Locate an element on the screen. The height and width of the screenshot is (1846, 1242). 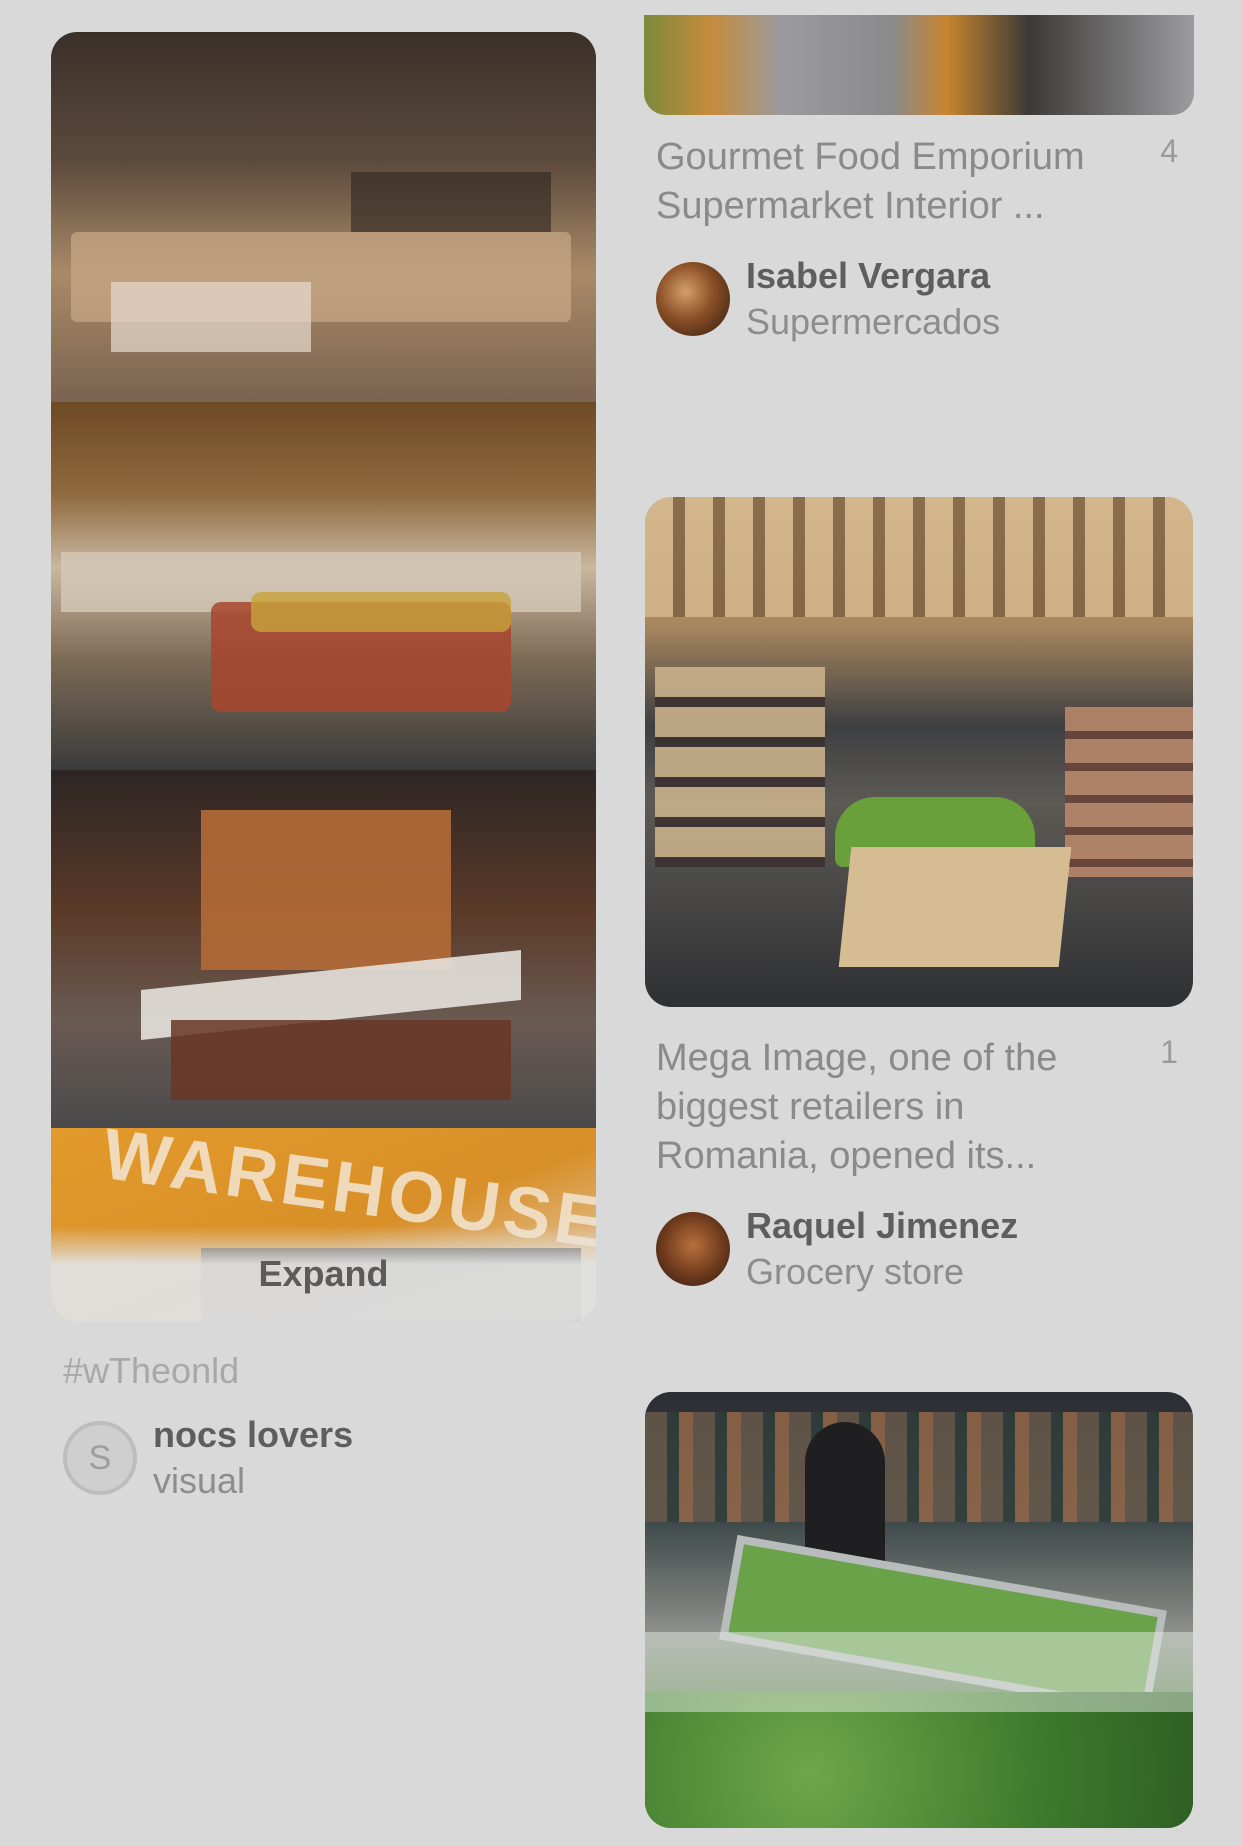
pin-count: 4 is located at coordinates (1169, 151).